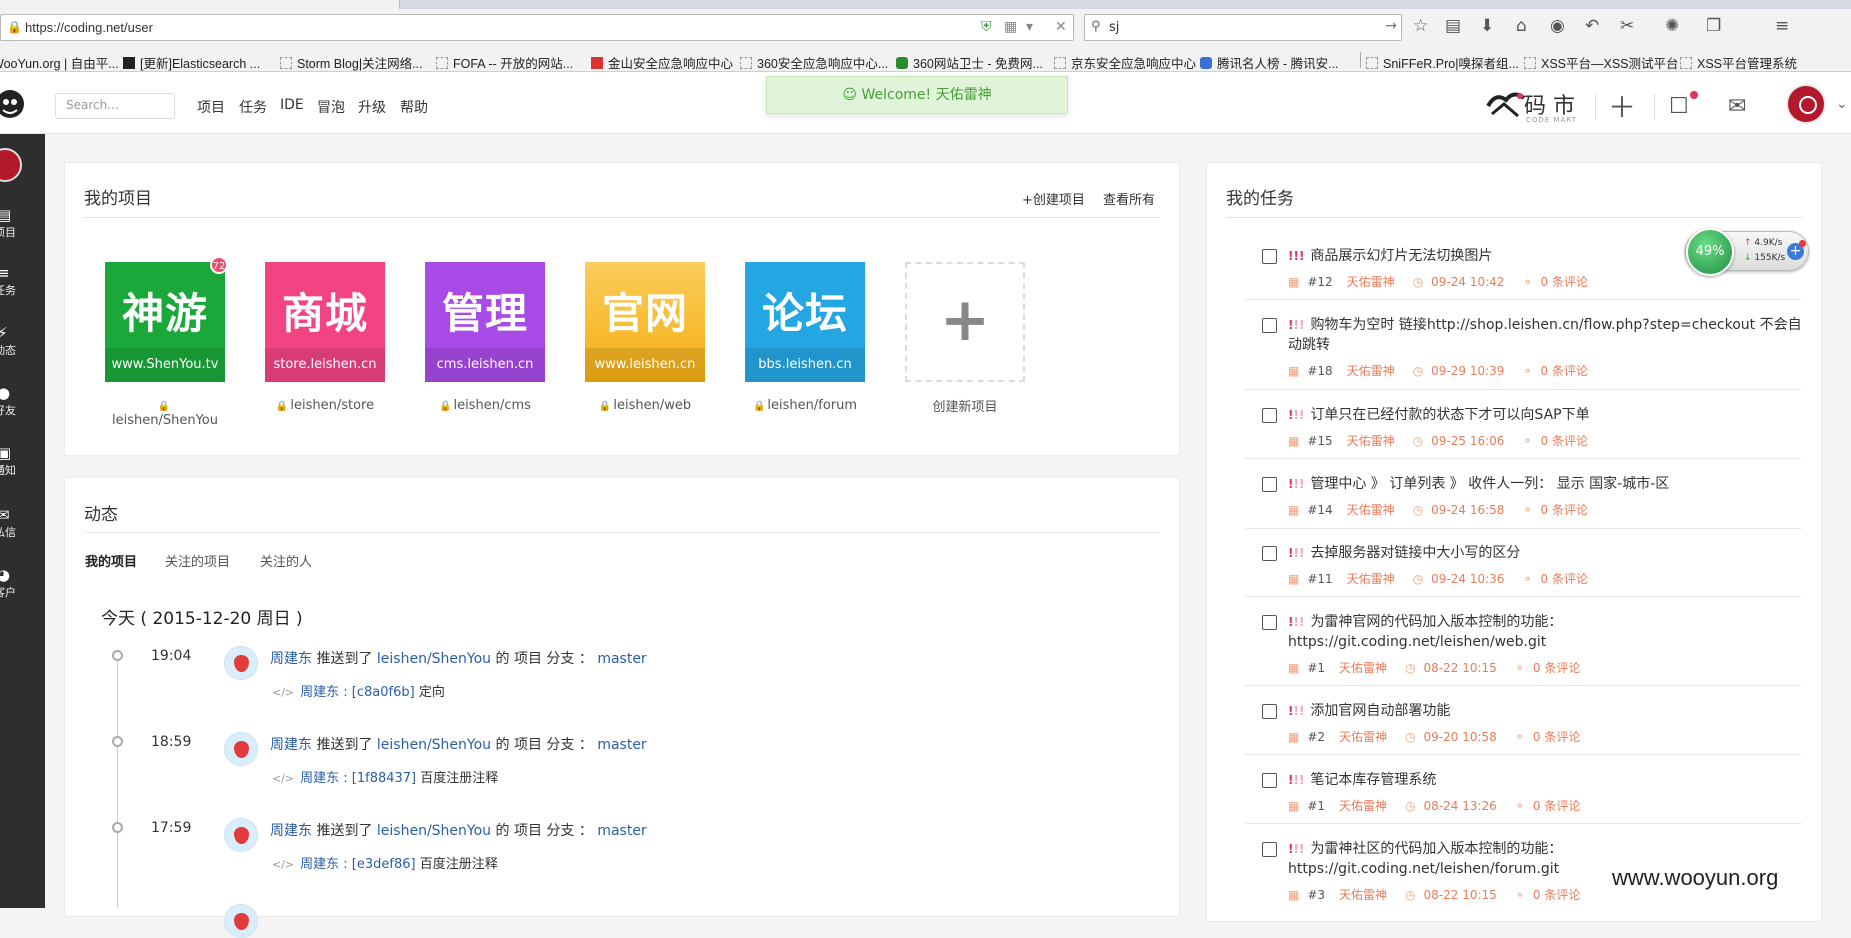 Image resolution: width=1851 pixels, height=938 pixels. Describe the element at coordinates (986, 27) in the screenshot. I see `shield-icon: ⛨` at that location.